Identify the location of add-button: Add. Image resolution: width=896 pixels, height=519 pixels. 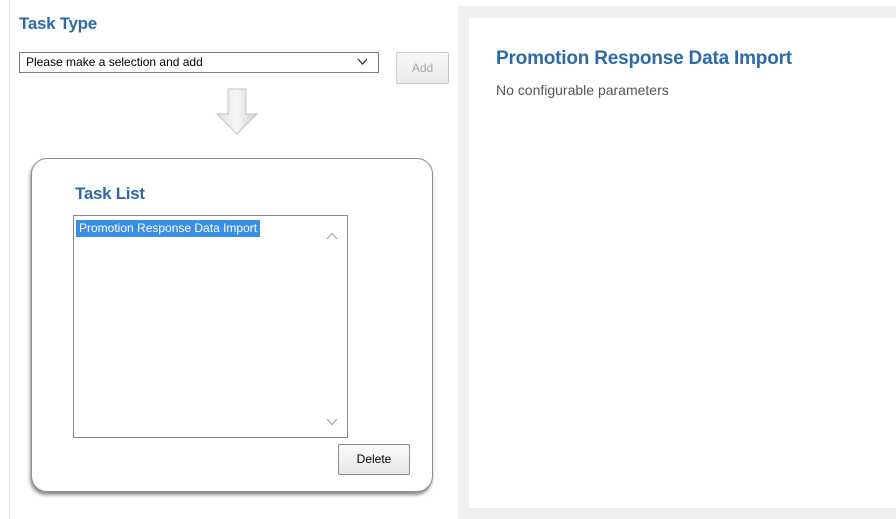
(422, 68).